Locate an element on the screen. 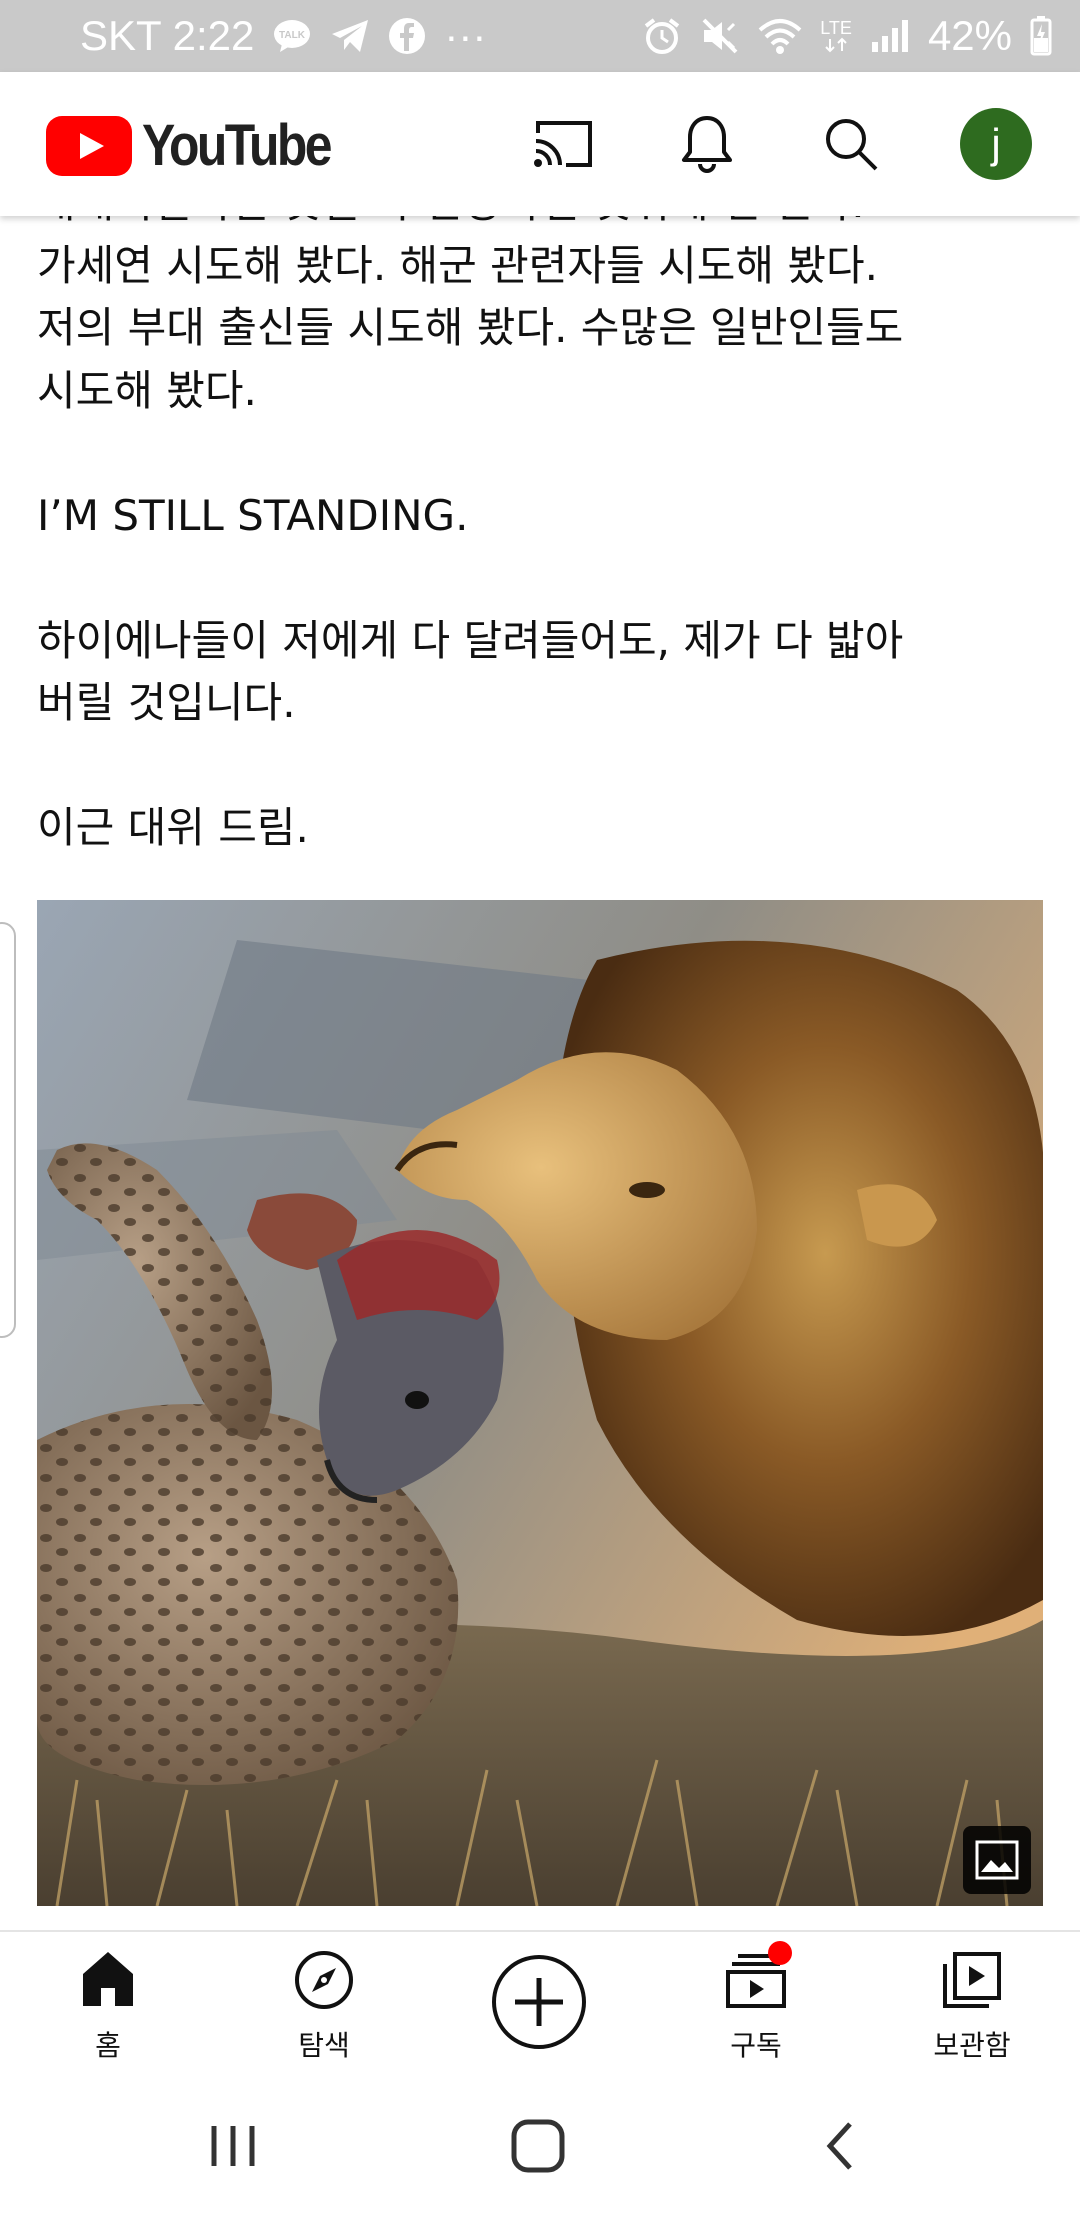  telegram-icon is located at coordinates (350, 36).